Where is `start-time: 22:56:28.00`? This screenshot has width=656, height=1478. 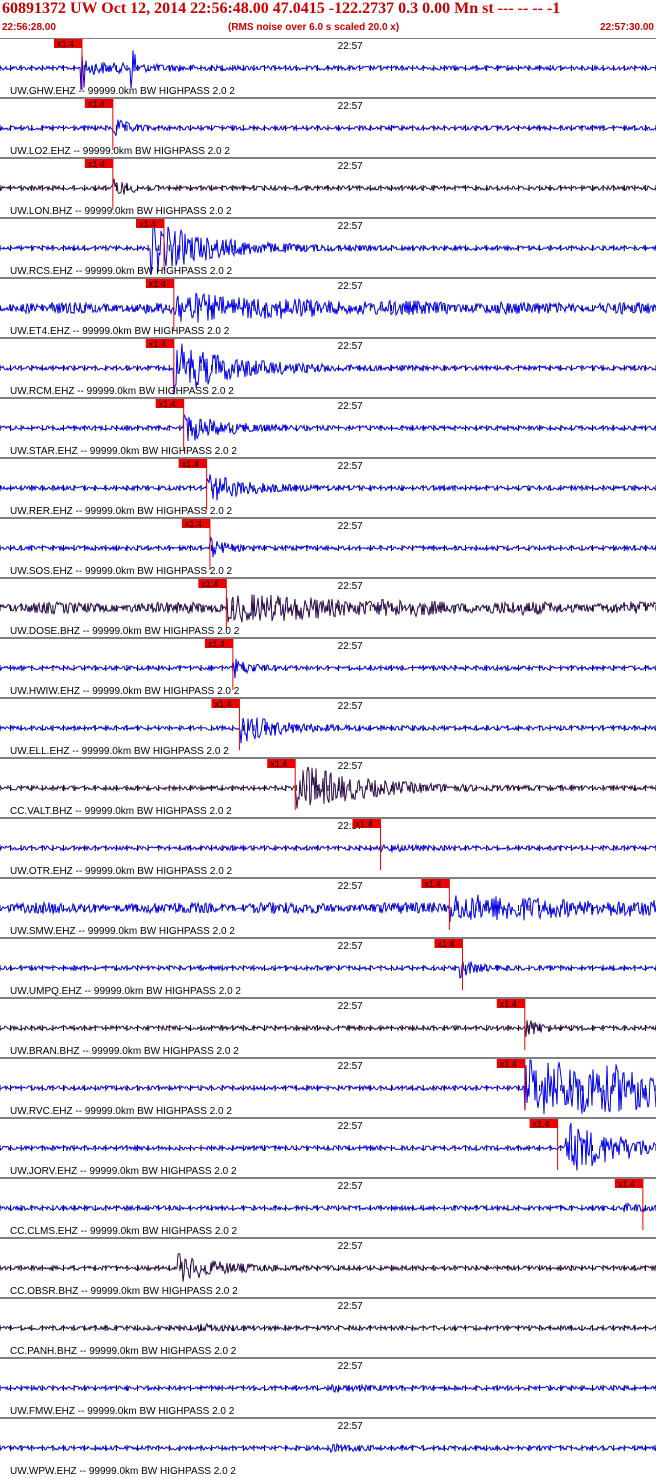 start-time: 22:56:28.00 is located at coordinates (29, 27).